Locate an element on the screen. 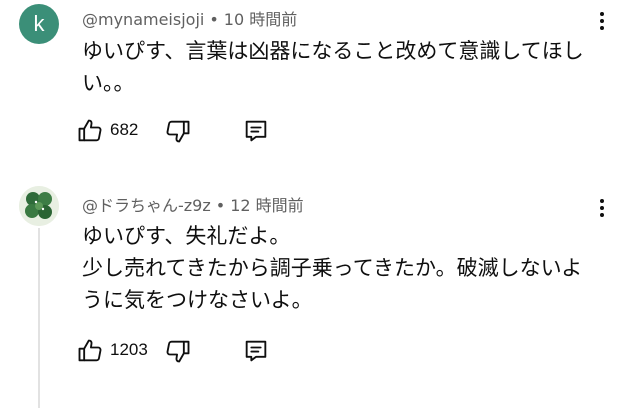  author-name: @mynameisjoji is located at coordinates (143, 19).